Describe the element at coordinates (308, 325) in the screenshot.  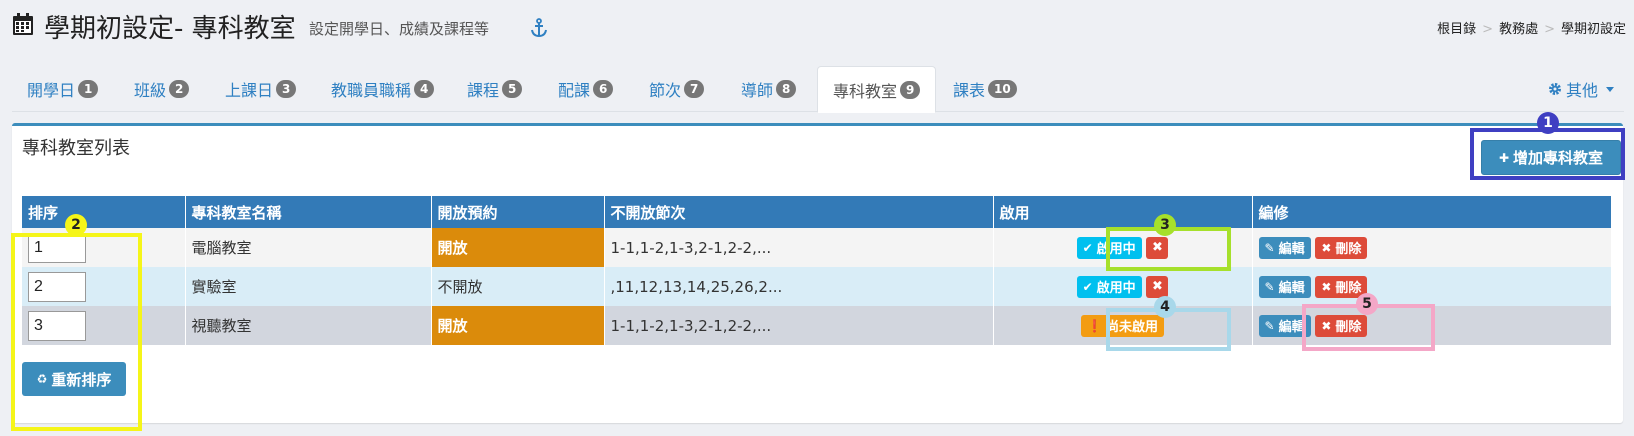
I see `classroom-name: 視聽教室` at that location.